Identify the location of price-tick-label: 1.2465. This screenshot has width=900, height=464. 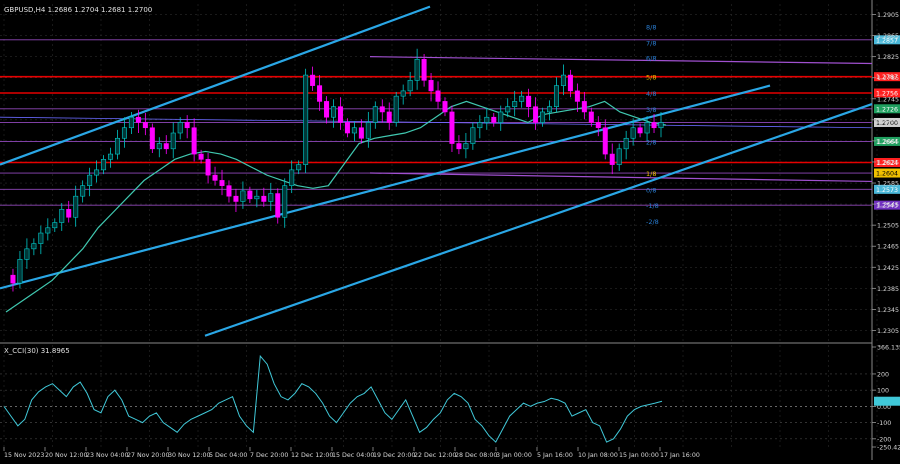
(888, 247).